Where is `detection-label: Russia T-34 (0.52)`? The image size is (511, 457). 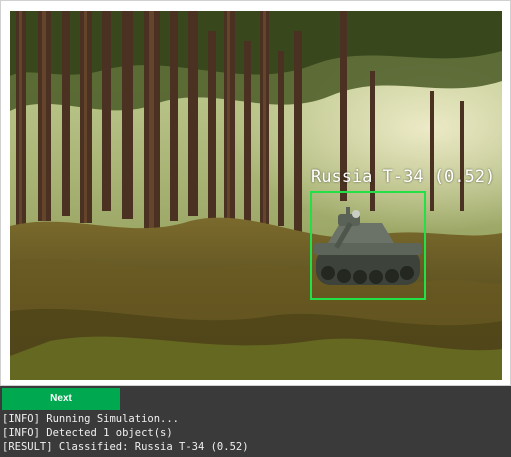 detection-label: Russia T-34 (0.52) is located at coordinates (403, 177).